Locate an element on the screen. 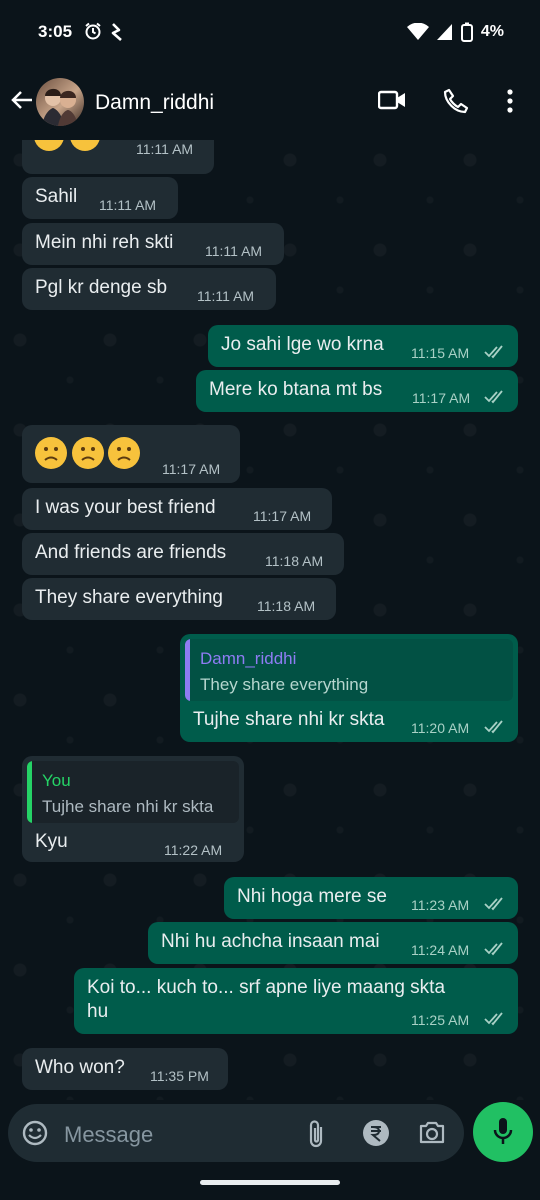 The image size is (540, 1200). payment-rupee-icon is located at coordinates (376, 1133).